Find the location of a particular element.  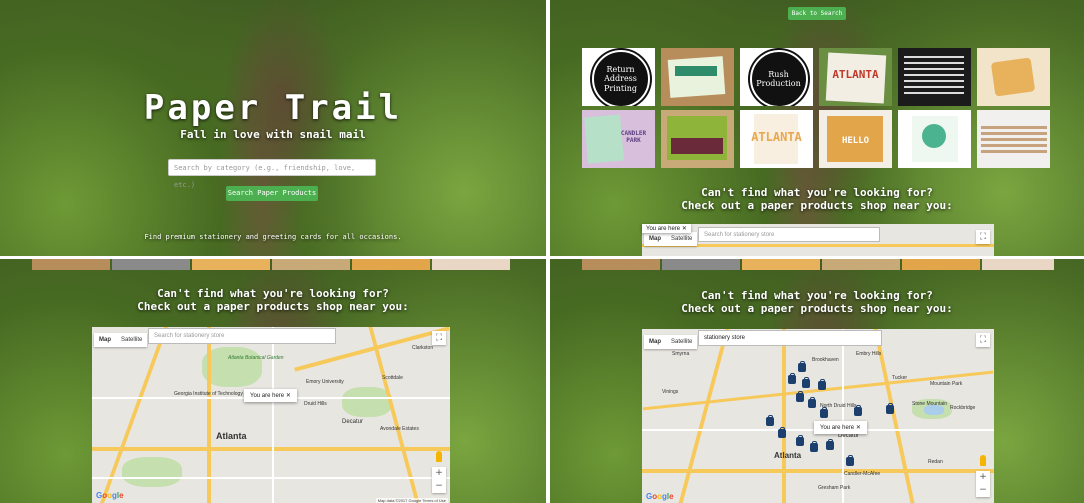

map-label: Stone Mountain is located at coordinates (930, 404).